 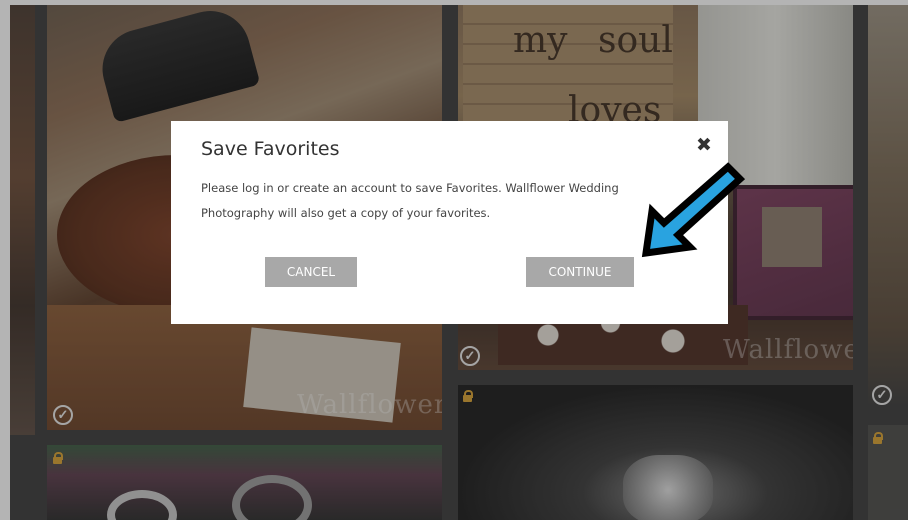 What do you see at coordinates (580, 272) in the screenshot?
I see `continue-button: CONTINUE` at bounding box center [580, 272].